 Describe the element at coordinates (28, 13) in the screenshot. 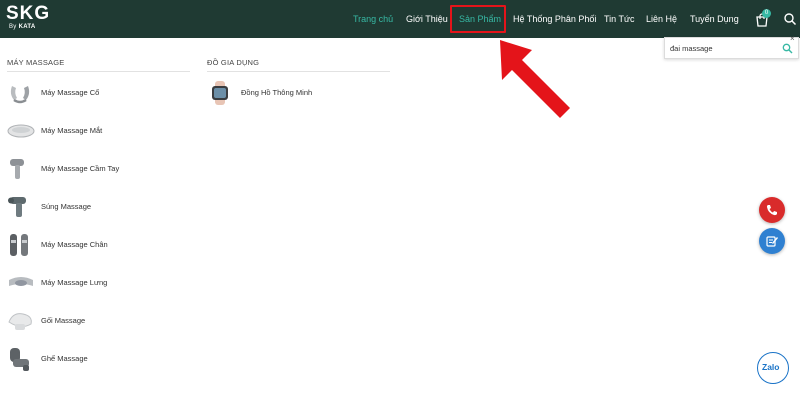

I see `logo-main-text: SKG` at that location.